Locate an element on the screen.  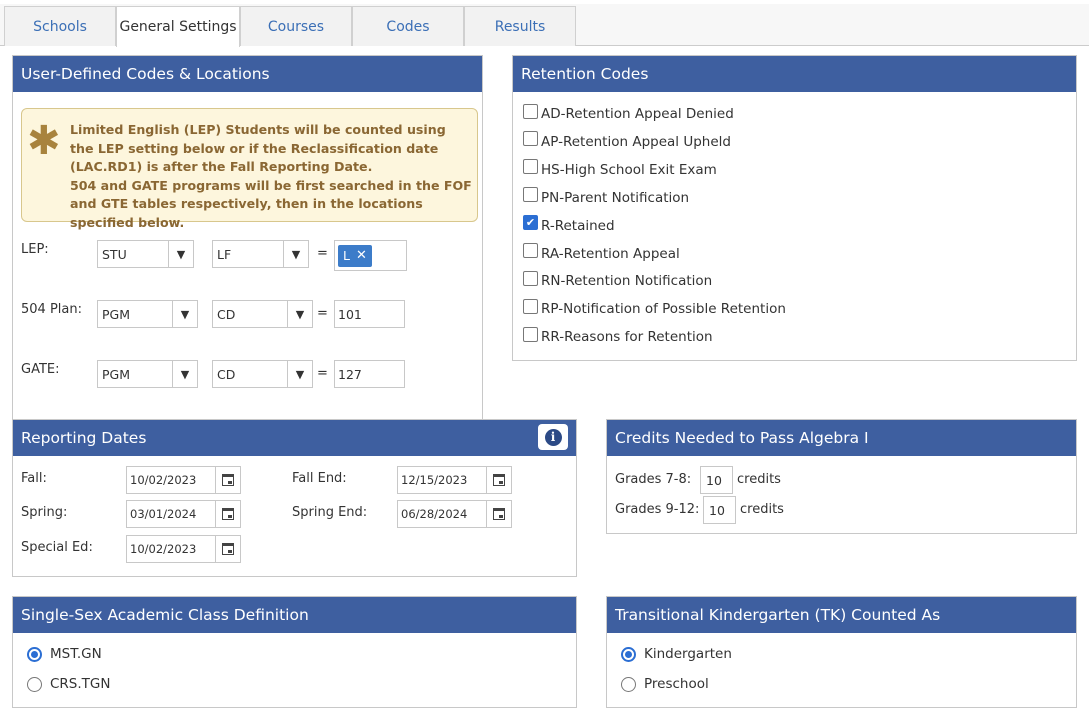
checkbox: ✔ is located at coordinates (530, 223).